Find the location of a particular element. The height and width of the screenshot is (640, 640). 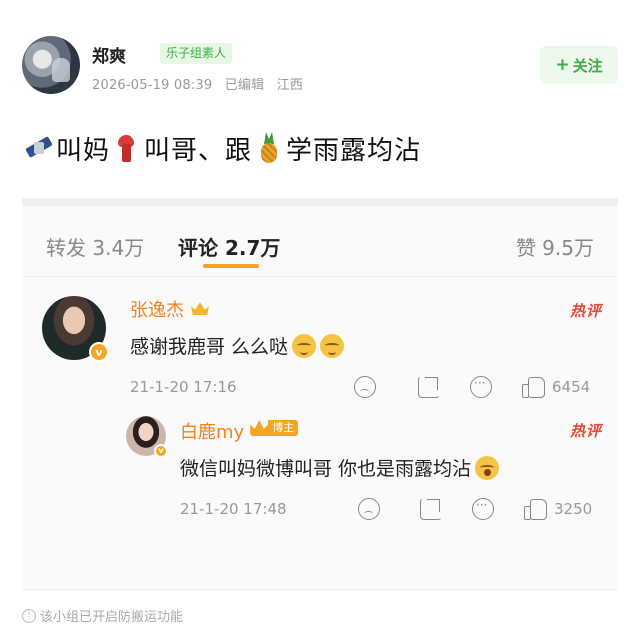

tab-like: 赞 9.5万 is located at coordinates (555, 246).